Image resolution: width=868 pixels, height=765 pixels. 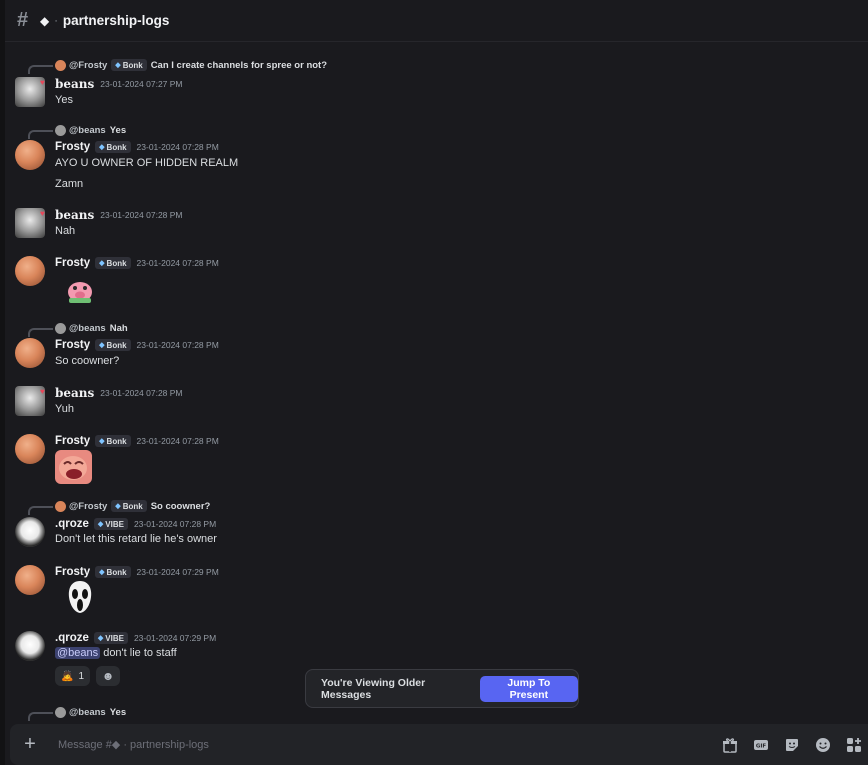 What do you see at coordinates (175, 638) in the screenshot?
I see `timestamp: 23-01-2024 07:29 PM` at bounding box center [175, 638].